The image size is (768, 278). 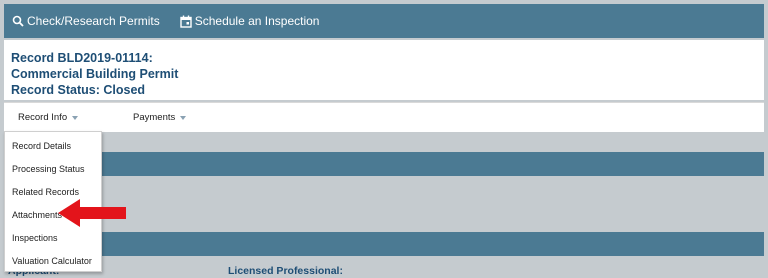 What do you see at coordinates (95, 74) in the screenshot?
I see `record-type: Commercial Building Permit` at bounding box center [95, 74].